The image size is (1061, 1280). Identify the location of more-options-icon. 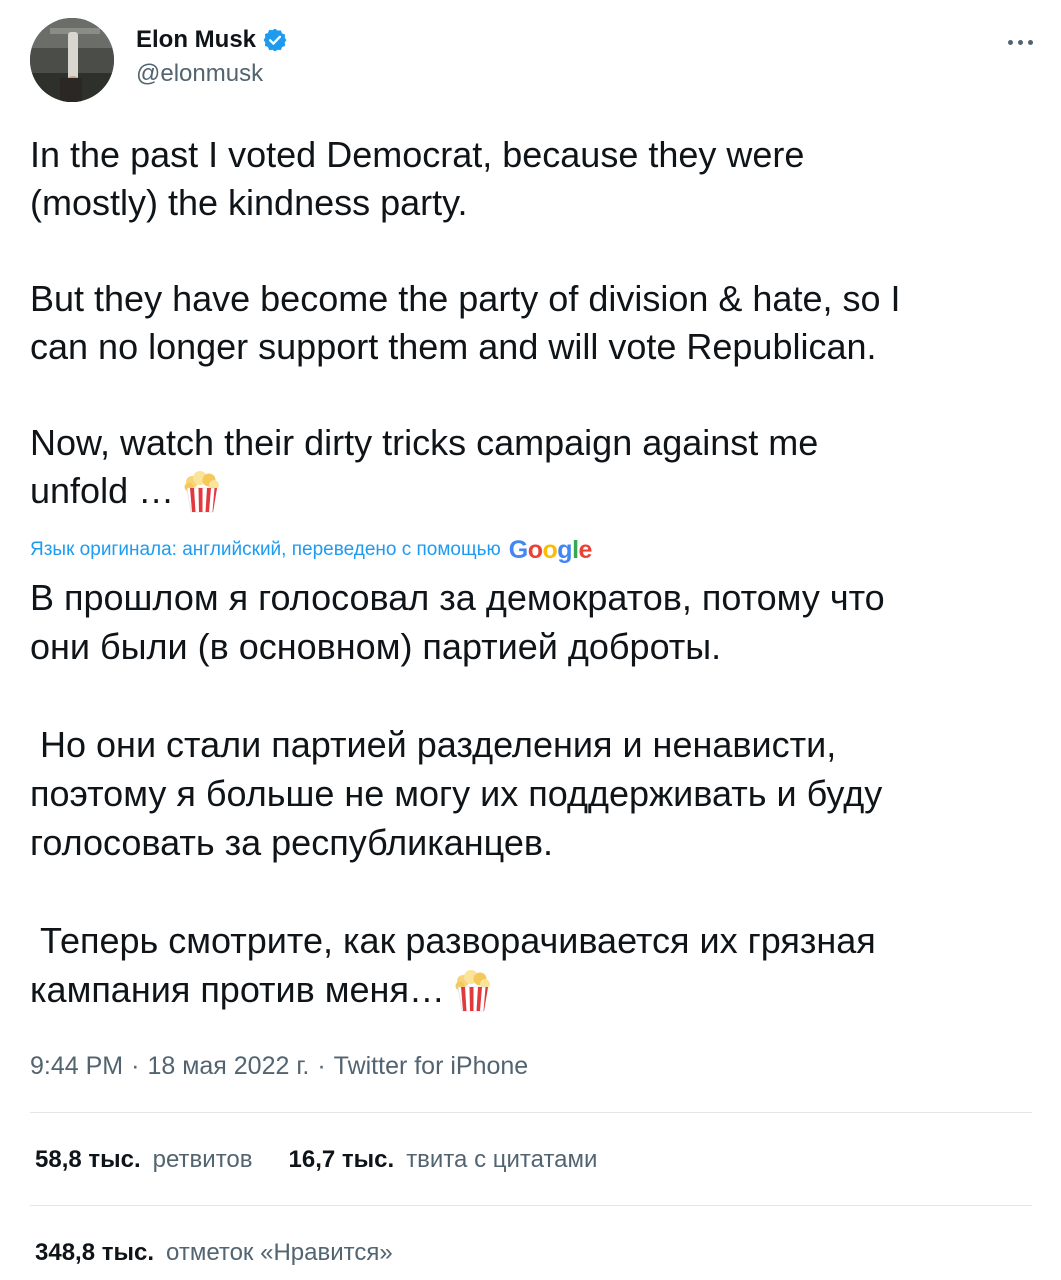
(1020, 42).